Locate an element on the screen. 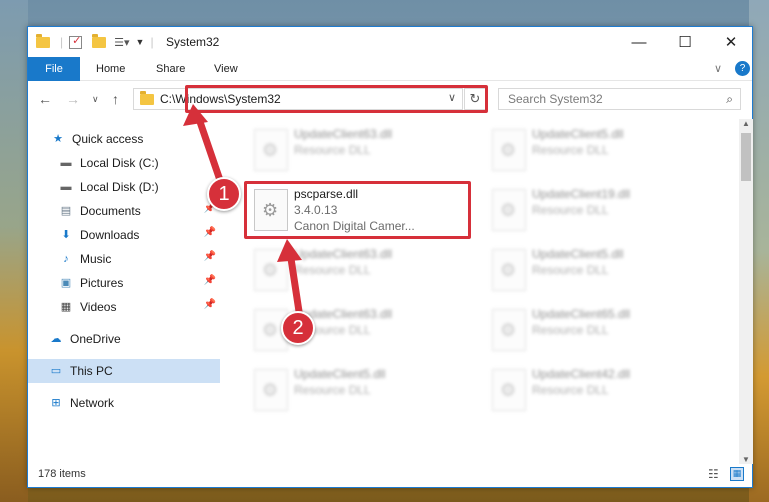 The height and width of the screenshot is (502, 769). step-marker-1: 1 is located at coordinates (224, 194).